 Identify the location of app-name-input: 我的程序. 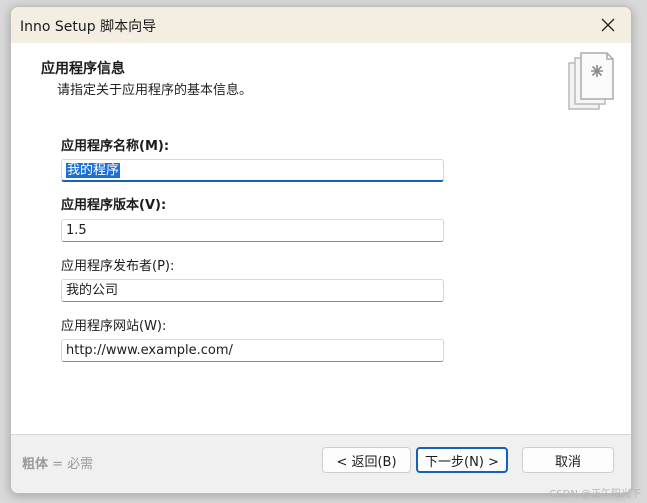
(252, 170).